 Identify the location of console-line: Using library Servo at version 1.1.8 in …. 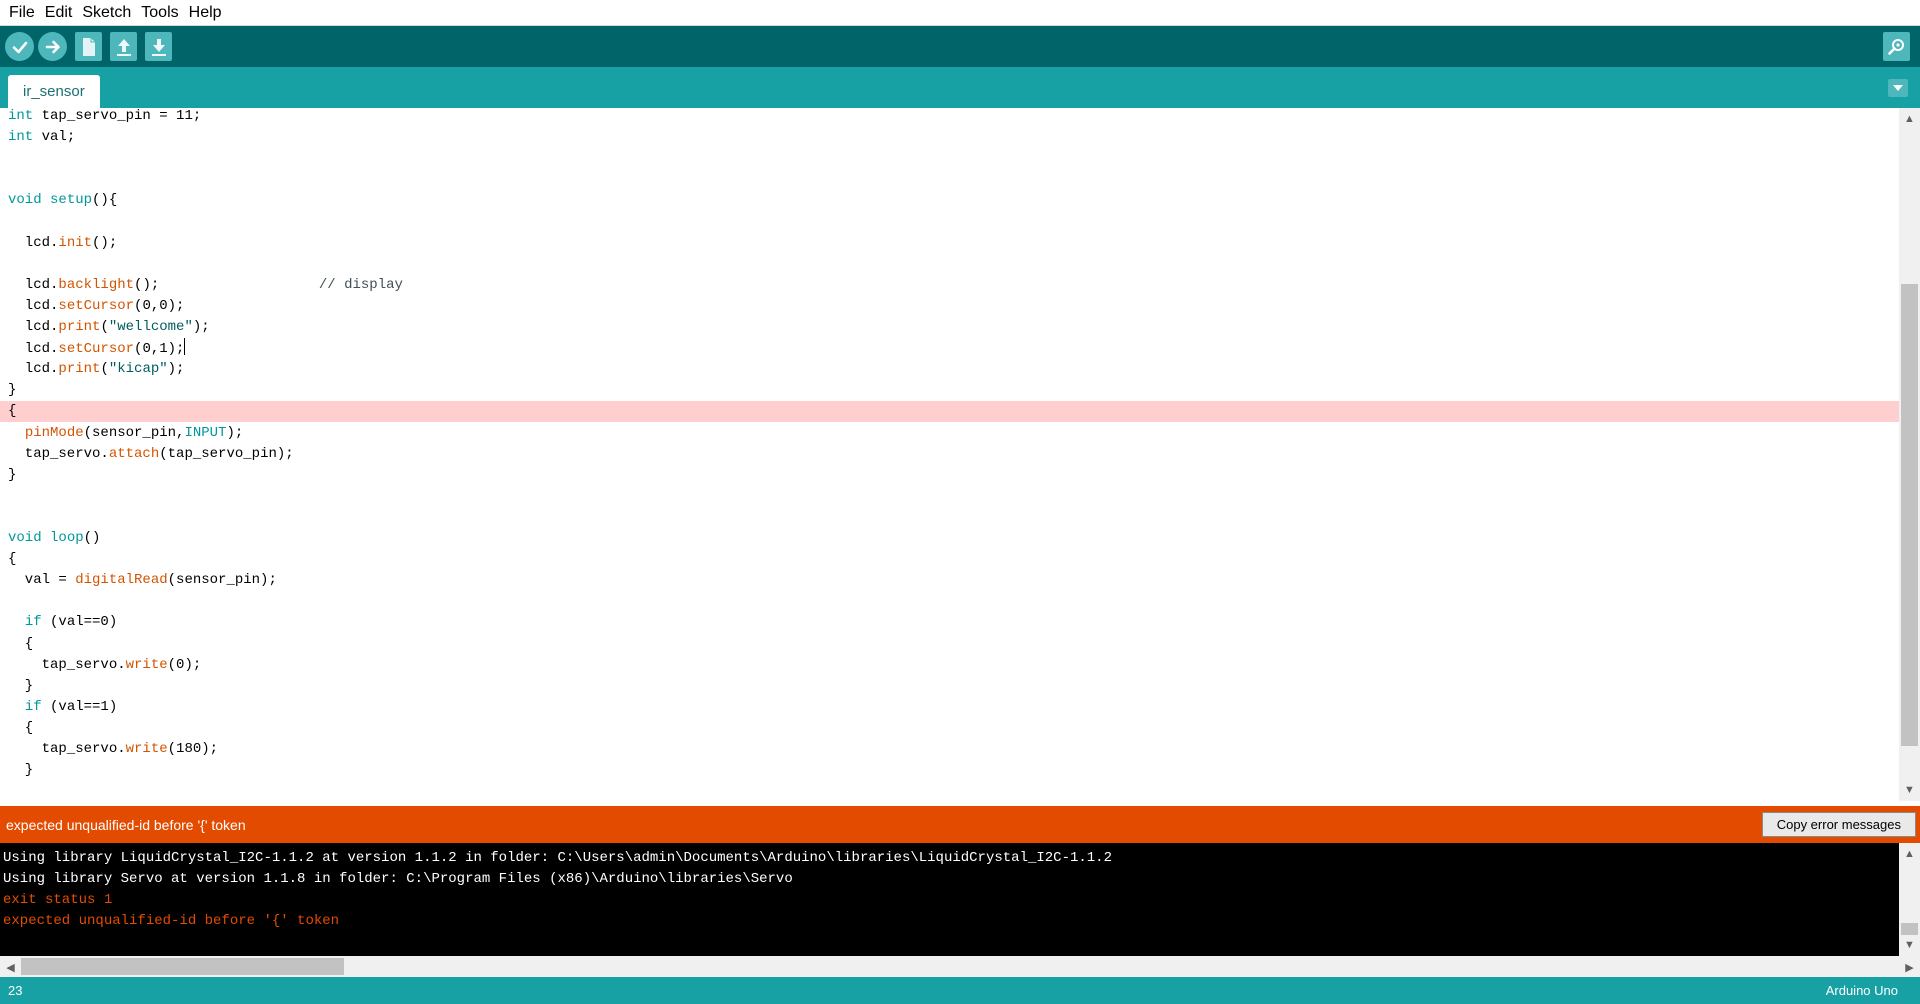
(398, 879).